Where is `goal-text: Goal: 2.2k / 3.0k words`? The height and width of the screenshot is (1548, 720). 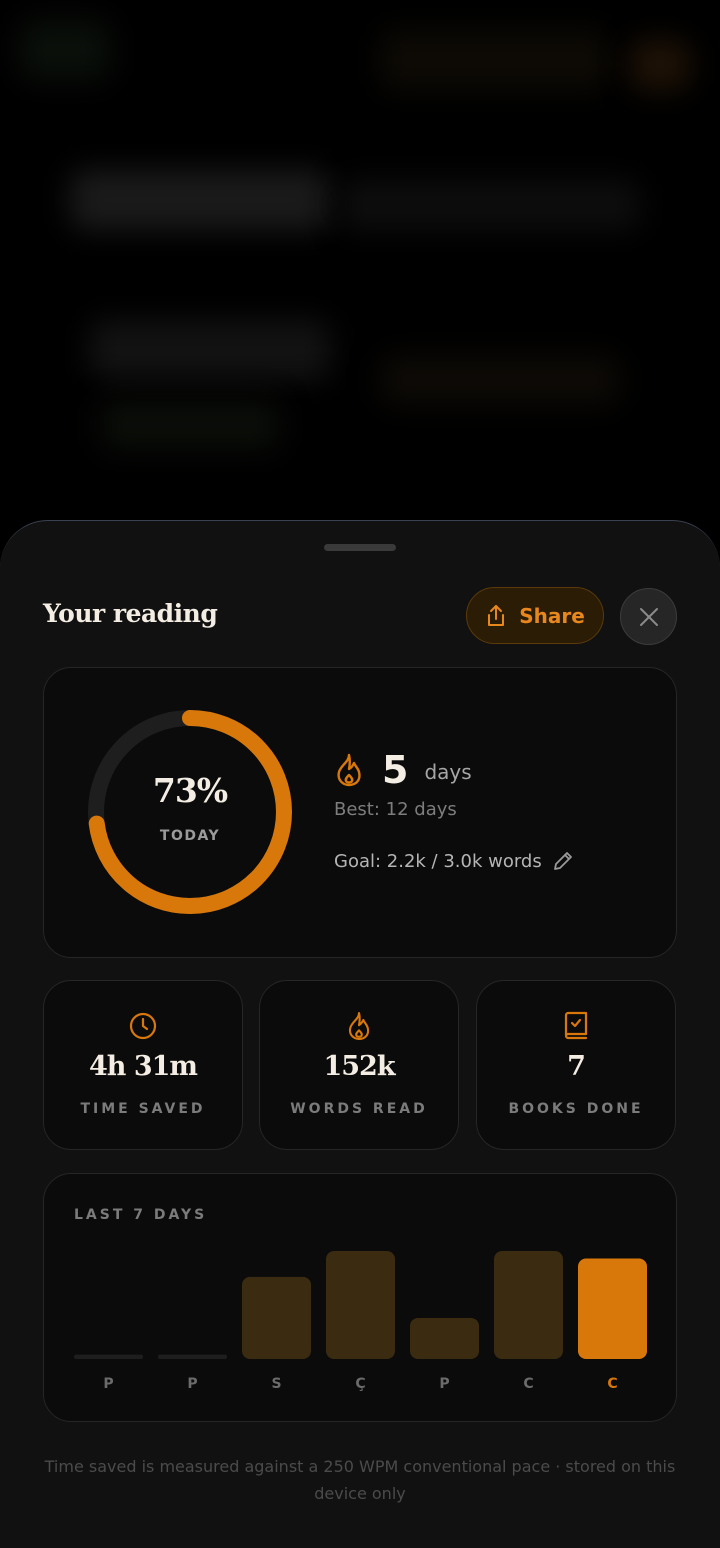 goal-text: Goal: 2.2k / 3.0k words is located at coordinates (438, 861).